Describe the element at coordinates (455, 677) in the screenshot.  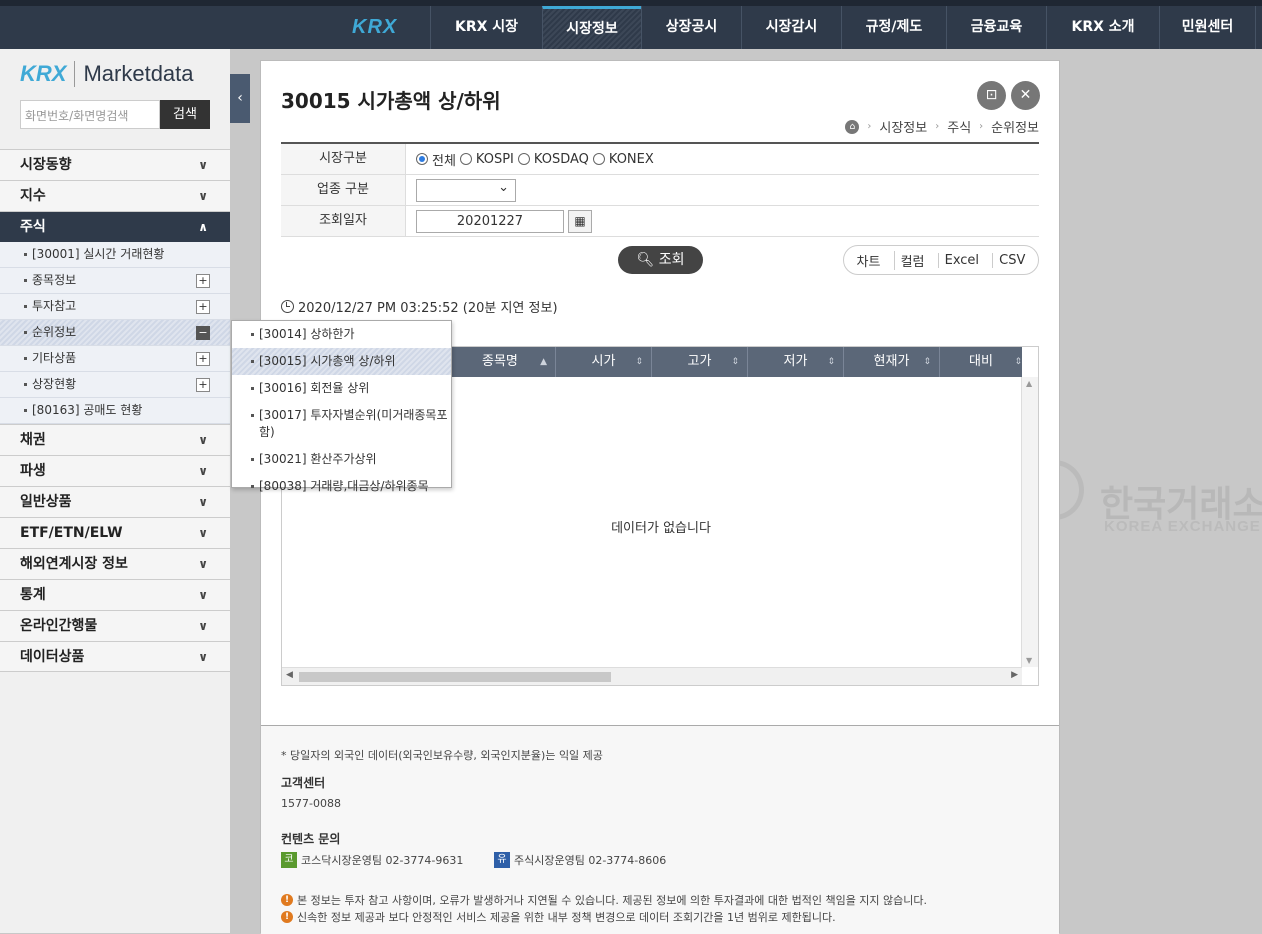
I see `scrollbar-thumb` at that location.